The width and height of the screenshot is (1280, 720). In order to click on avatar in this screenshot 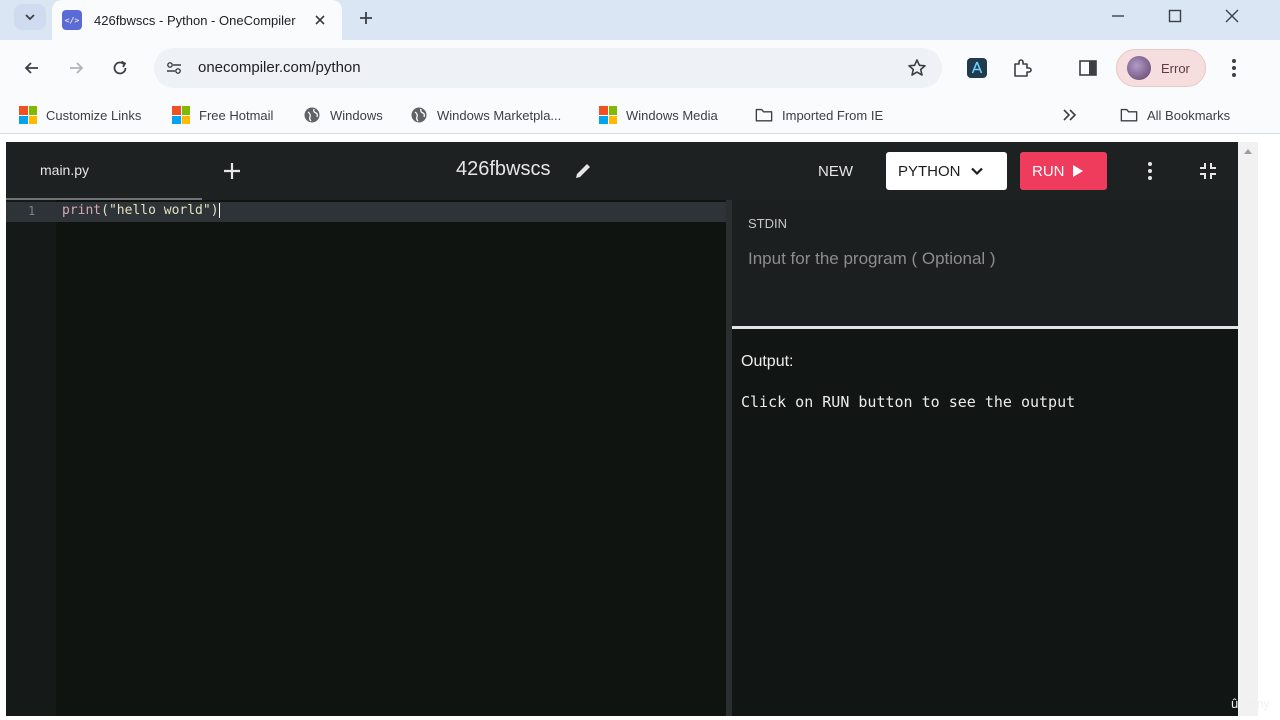, I will do `click(1139, 68)`.